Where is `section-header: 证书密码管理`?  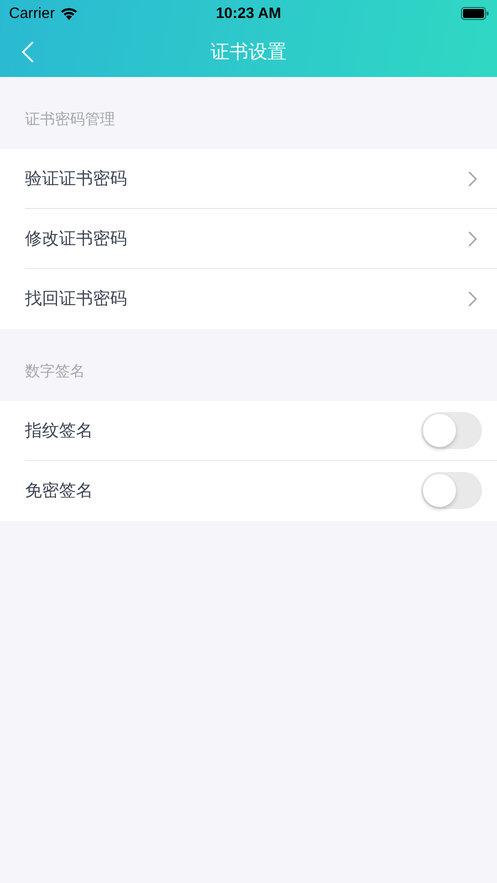
section-header: 证书密码管理 is located at coordinates (70, 119).